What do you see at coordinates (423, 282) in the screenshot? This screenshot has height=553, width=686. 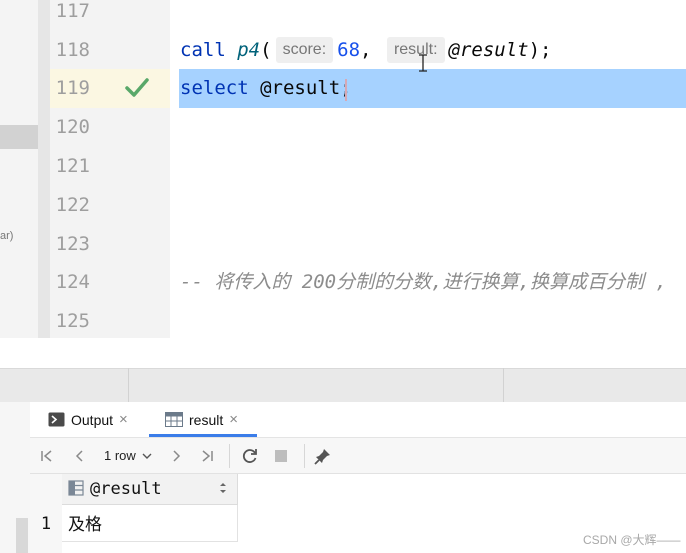 I see `code-comment-line-124: -- 将传入的 200分制的分数,进行换算,换算成百分制 ,` at bounding box center [423, 282].